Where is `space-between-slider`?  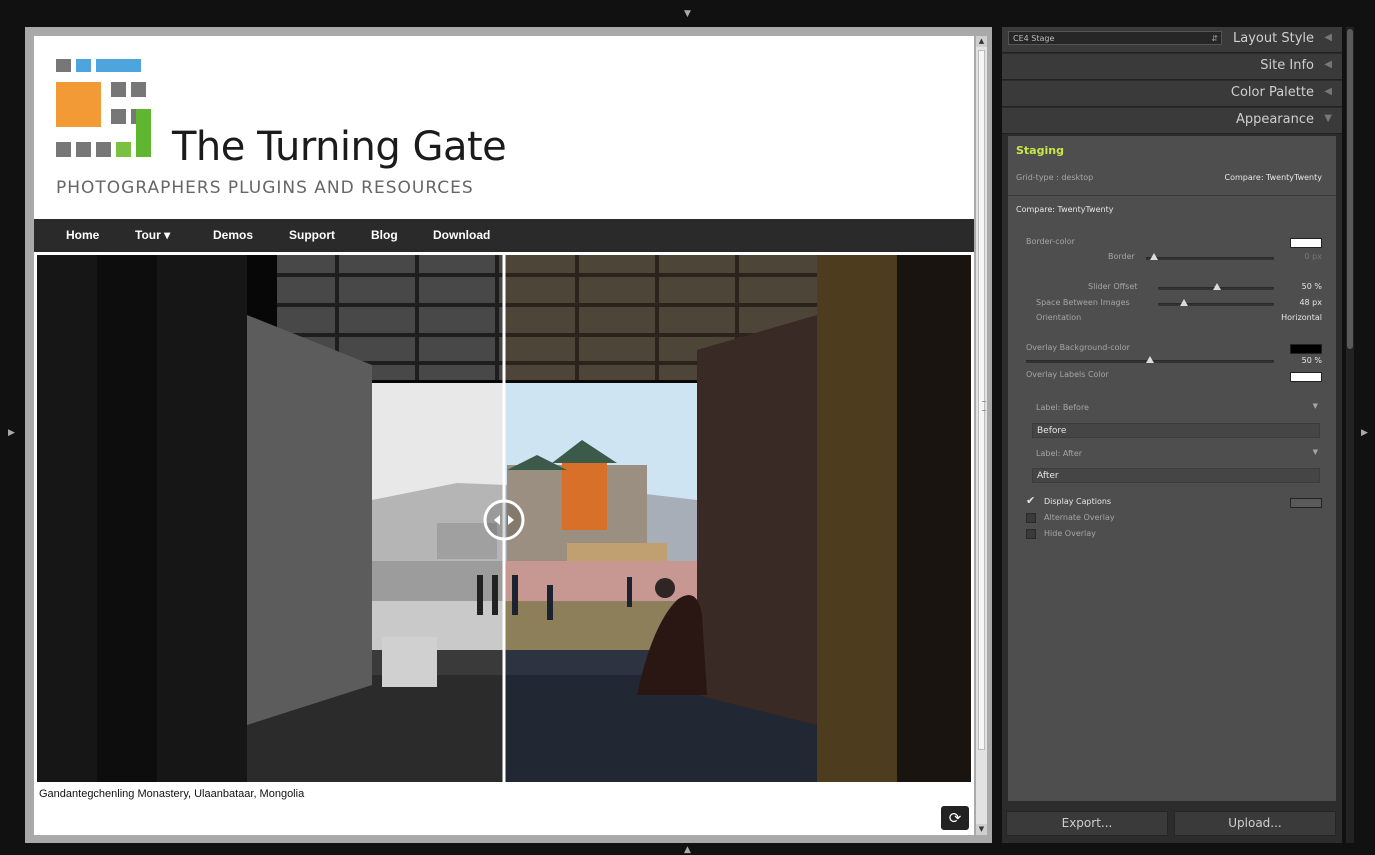
space-between-slider is located at coordinates (1216, 304).